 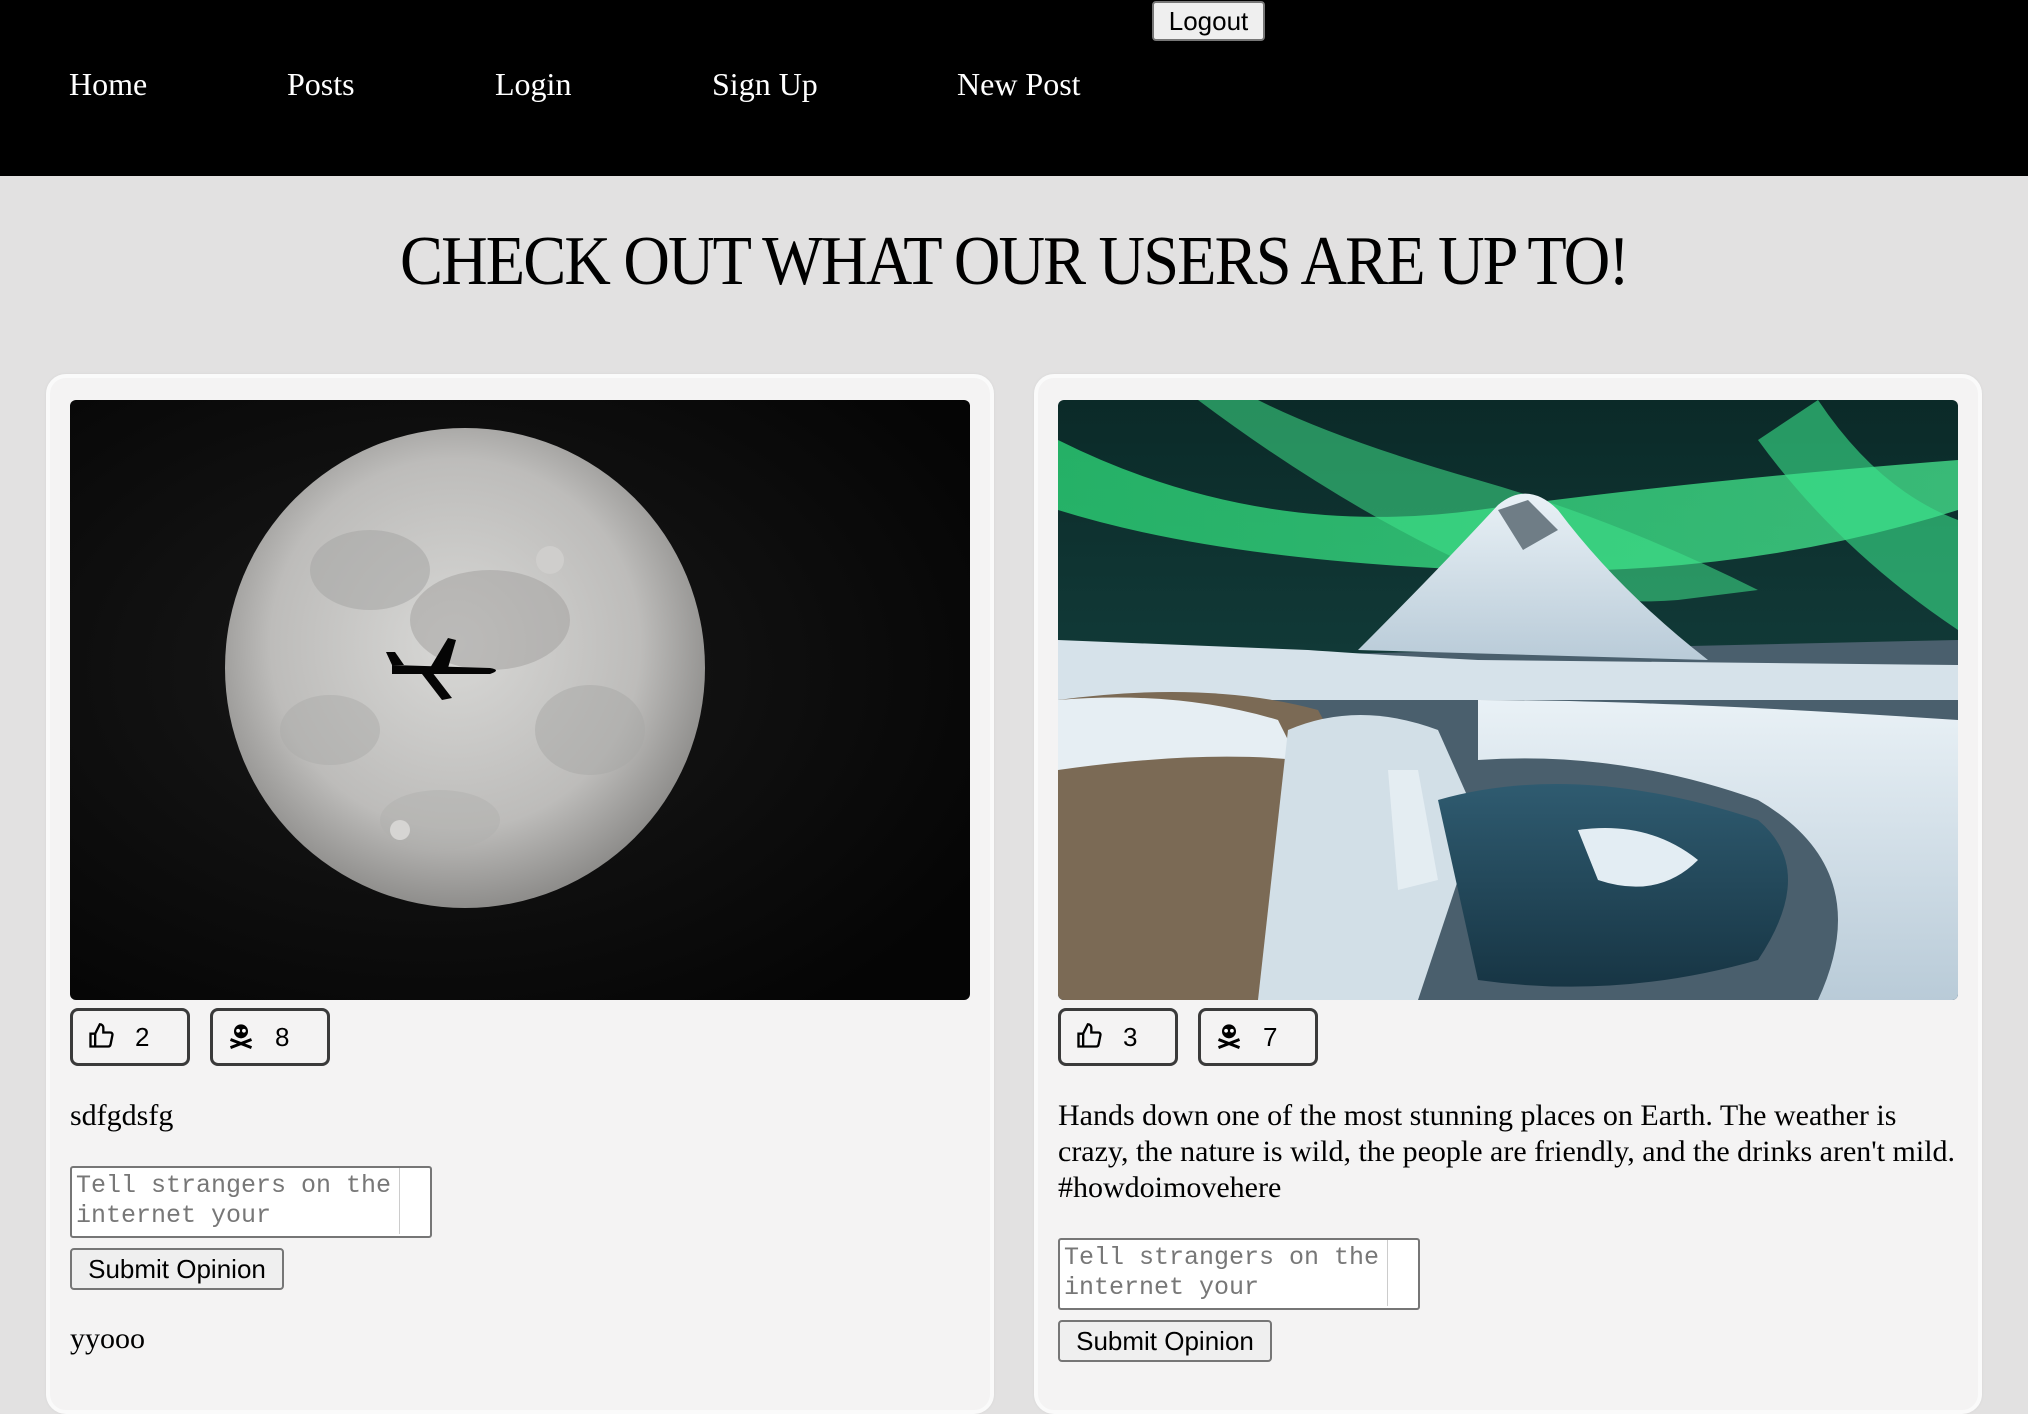 What do you see at coordinates (321, 84) in the screenshot?
I see `nav-posts-link: Posts` at bounding box center [321, 84].